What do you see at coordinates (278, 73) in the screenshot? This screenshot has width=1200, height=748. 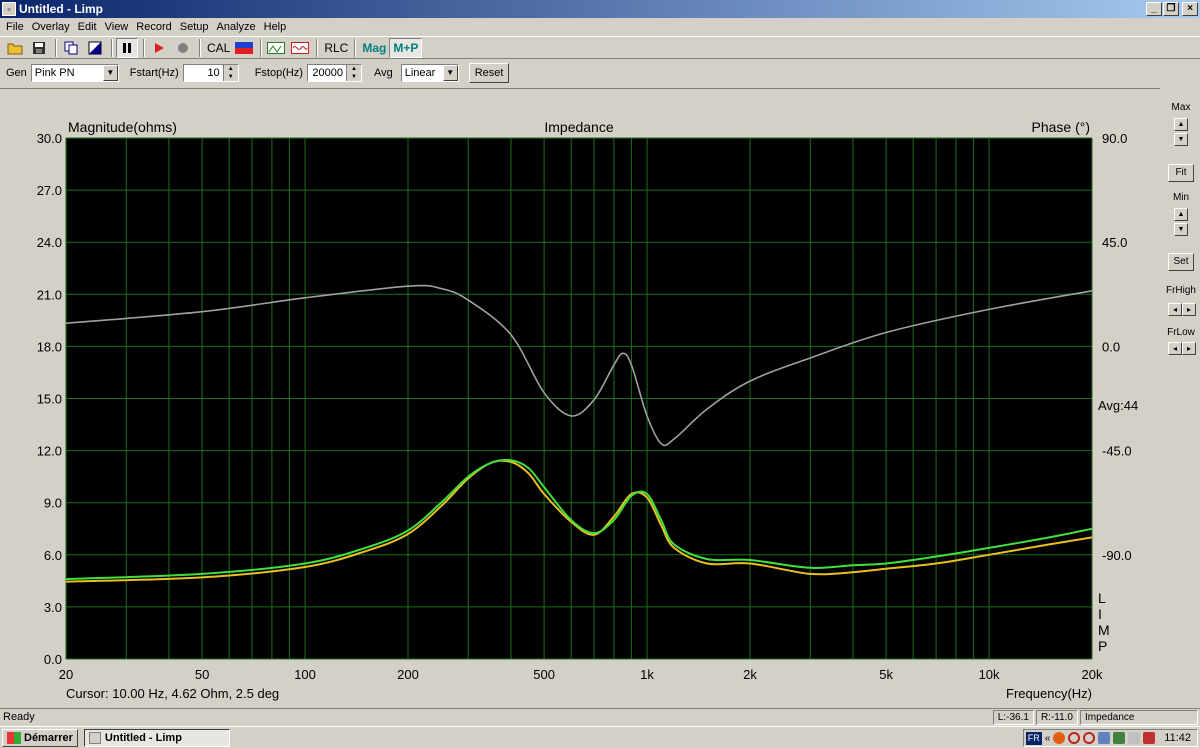 I see `fstop-label: Fstop(Hz)` at bounding box center [278, 73].